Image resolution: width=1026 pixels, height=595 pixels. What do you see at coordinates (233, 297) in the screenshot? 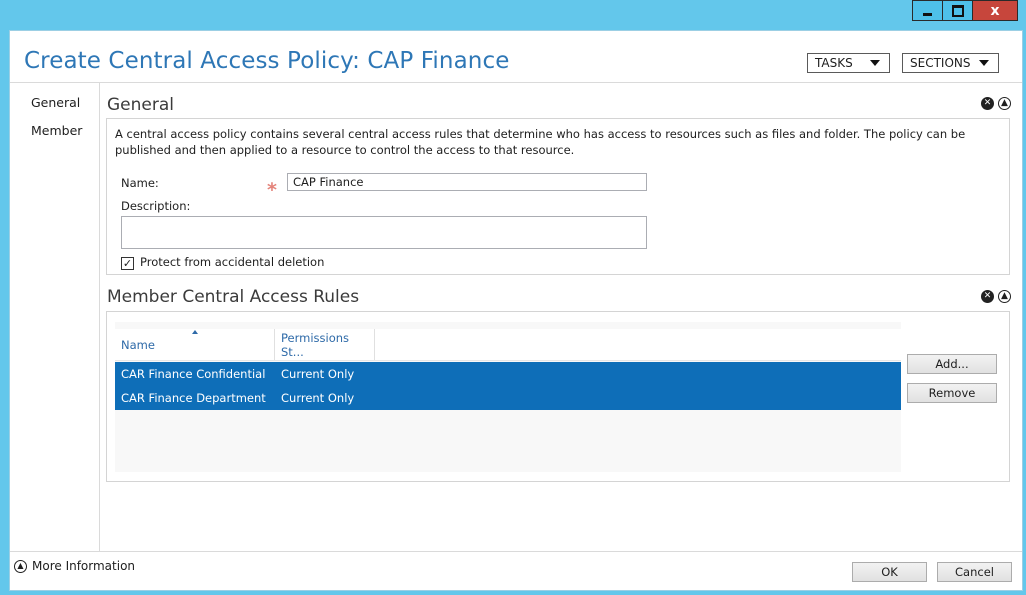
I see `members-section-title: Member Central Access Rules` at bounding box center [233, 297].